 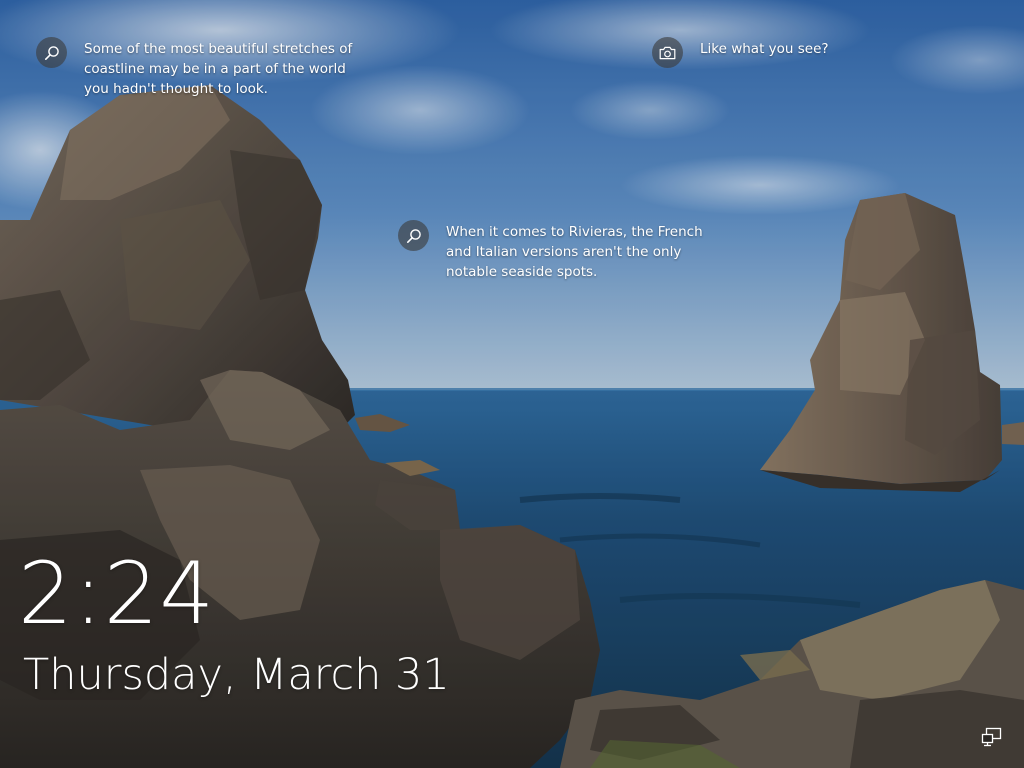 I want to click on spotlight-text: Like what you see?, so click(x=800, y=49).